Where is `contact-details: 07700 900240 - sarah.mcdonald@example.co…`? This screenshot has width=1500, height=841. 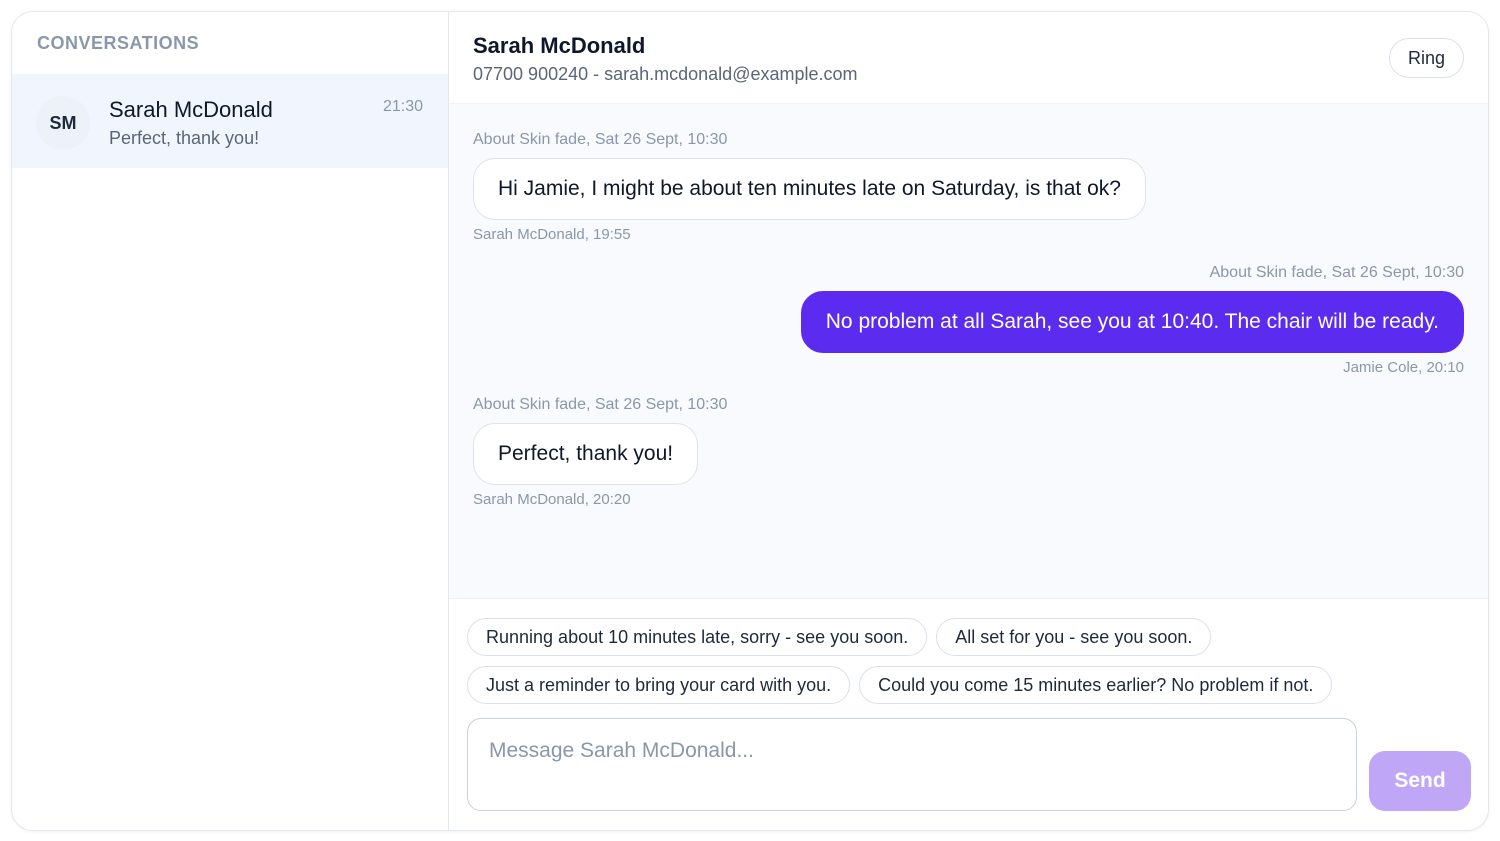
contact-details: 07700 900240 - sarah.mcdonald@example.co… is located at coordinates (665, 74).